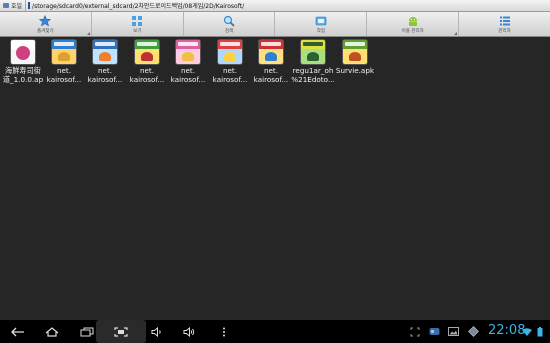 This screenshot has width=550, height=343. I want to click on screenshot-icon, so click(121, 331).